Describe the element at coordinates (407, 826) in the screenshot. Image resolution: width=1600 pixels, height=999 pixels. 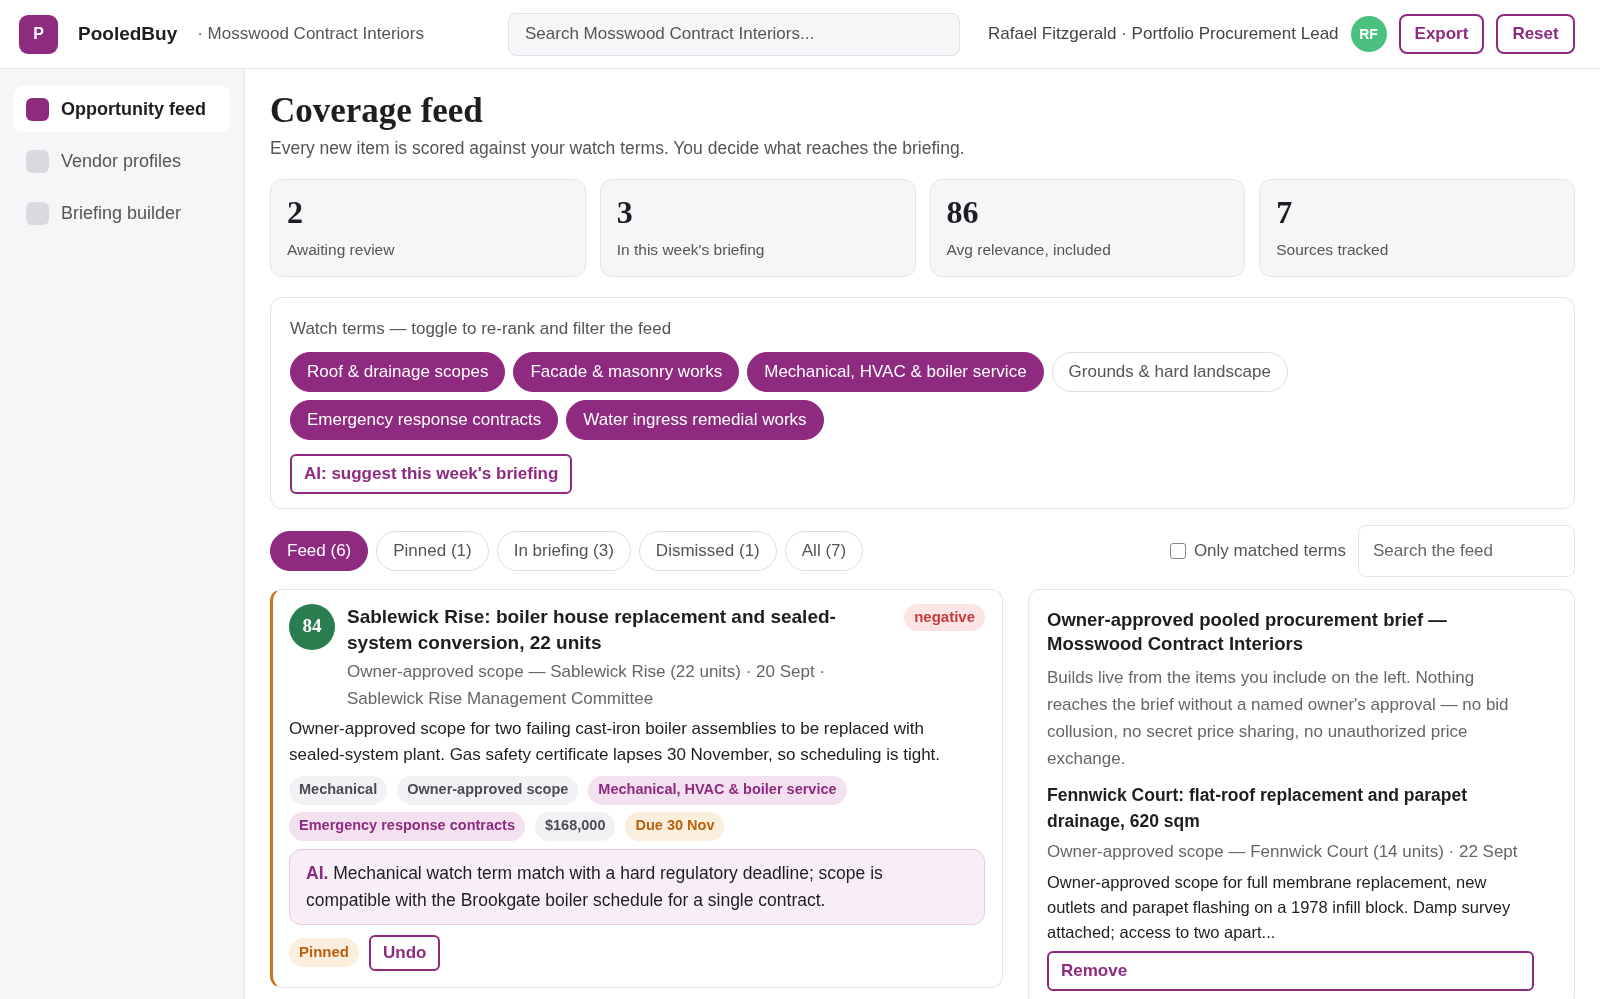
I see `tag: Emergency response contracts` at that location.